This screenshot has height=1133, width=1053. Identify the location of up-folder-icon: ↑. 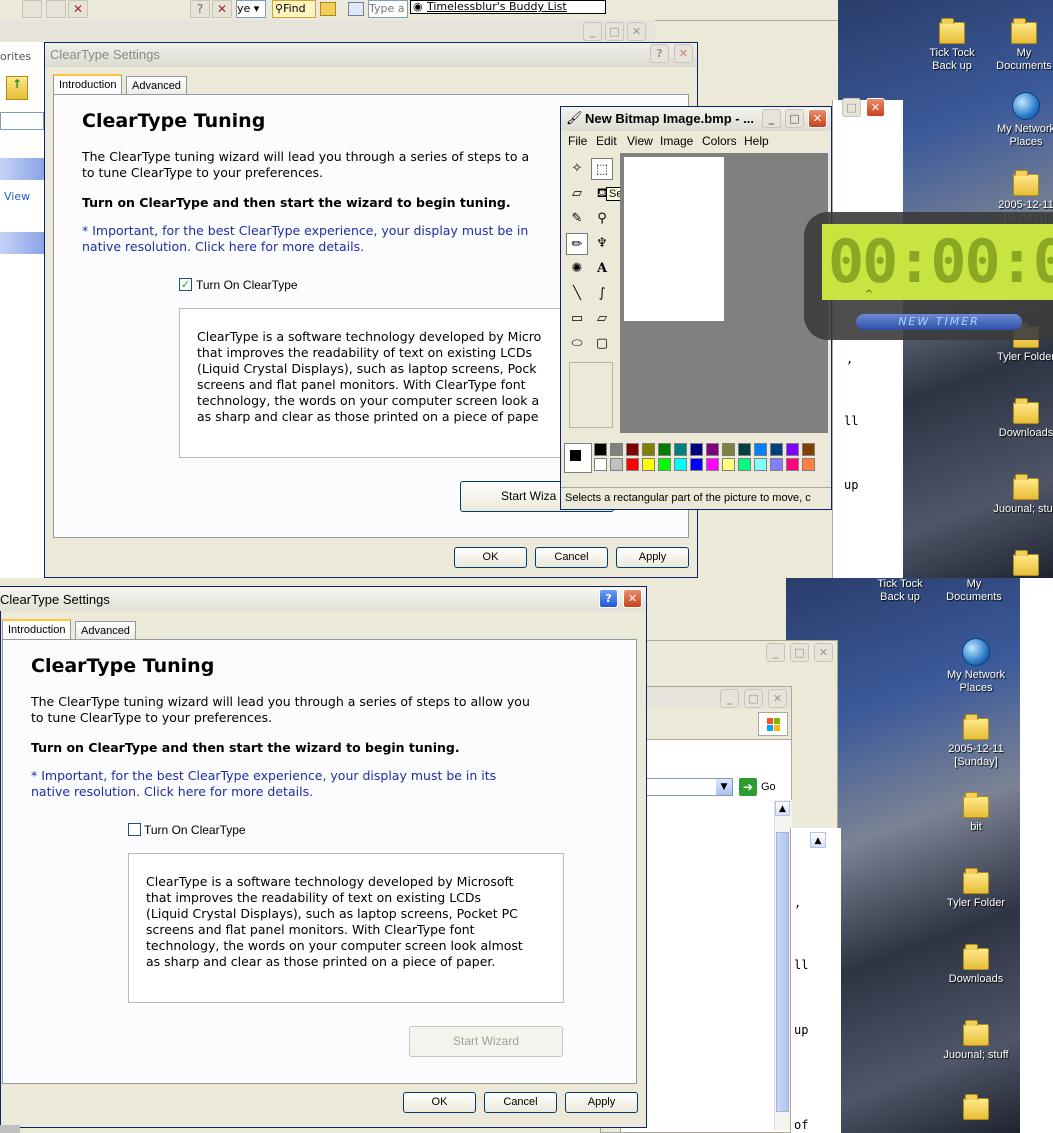
(17, 88).